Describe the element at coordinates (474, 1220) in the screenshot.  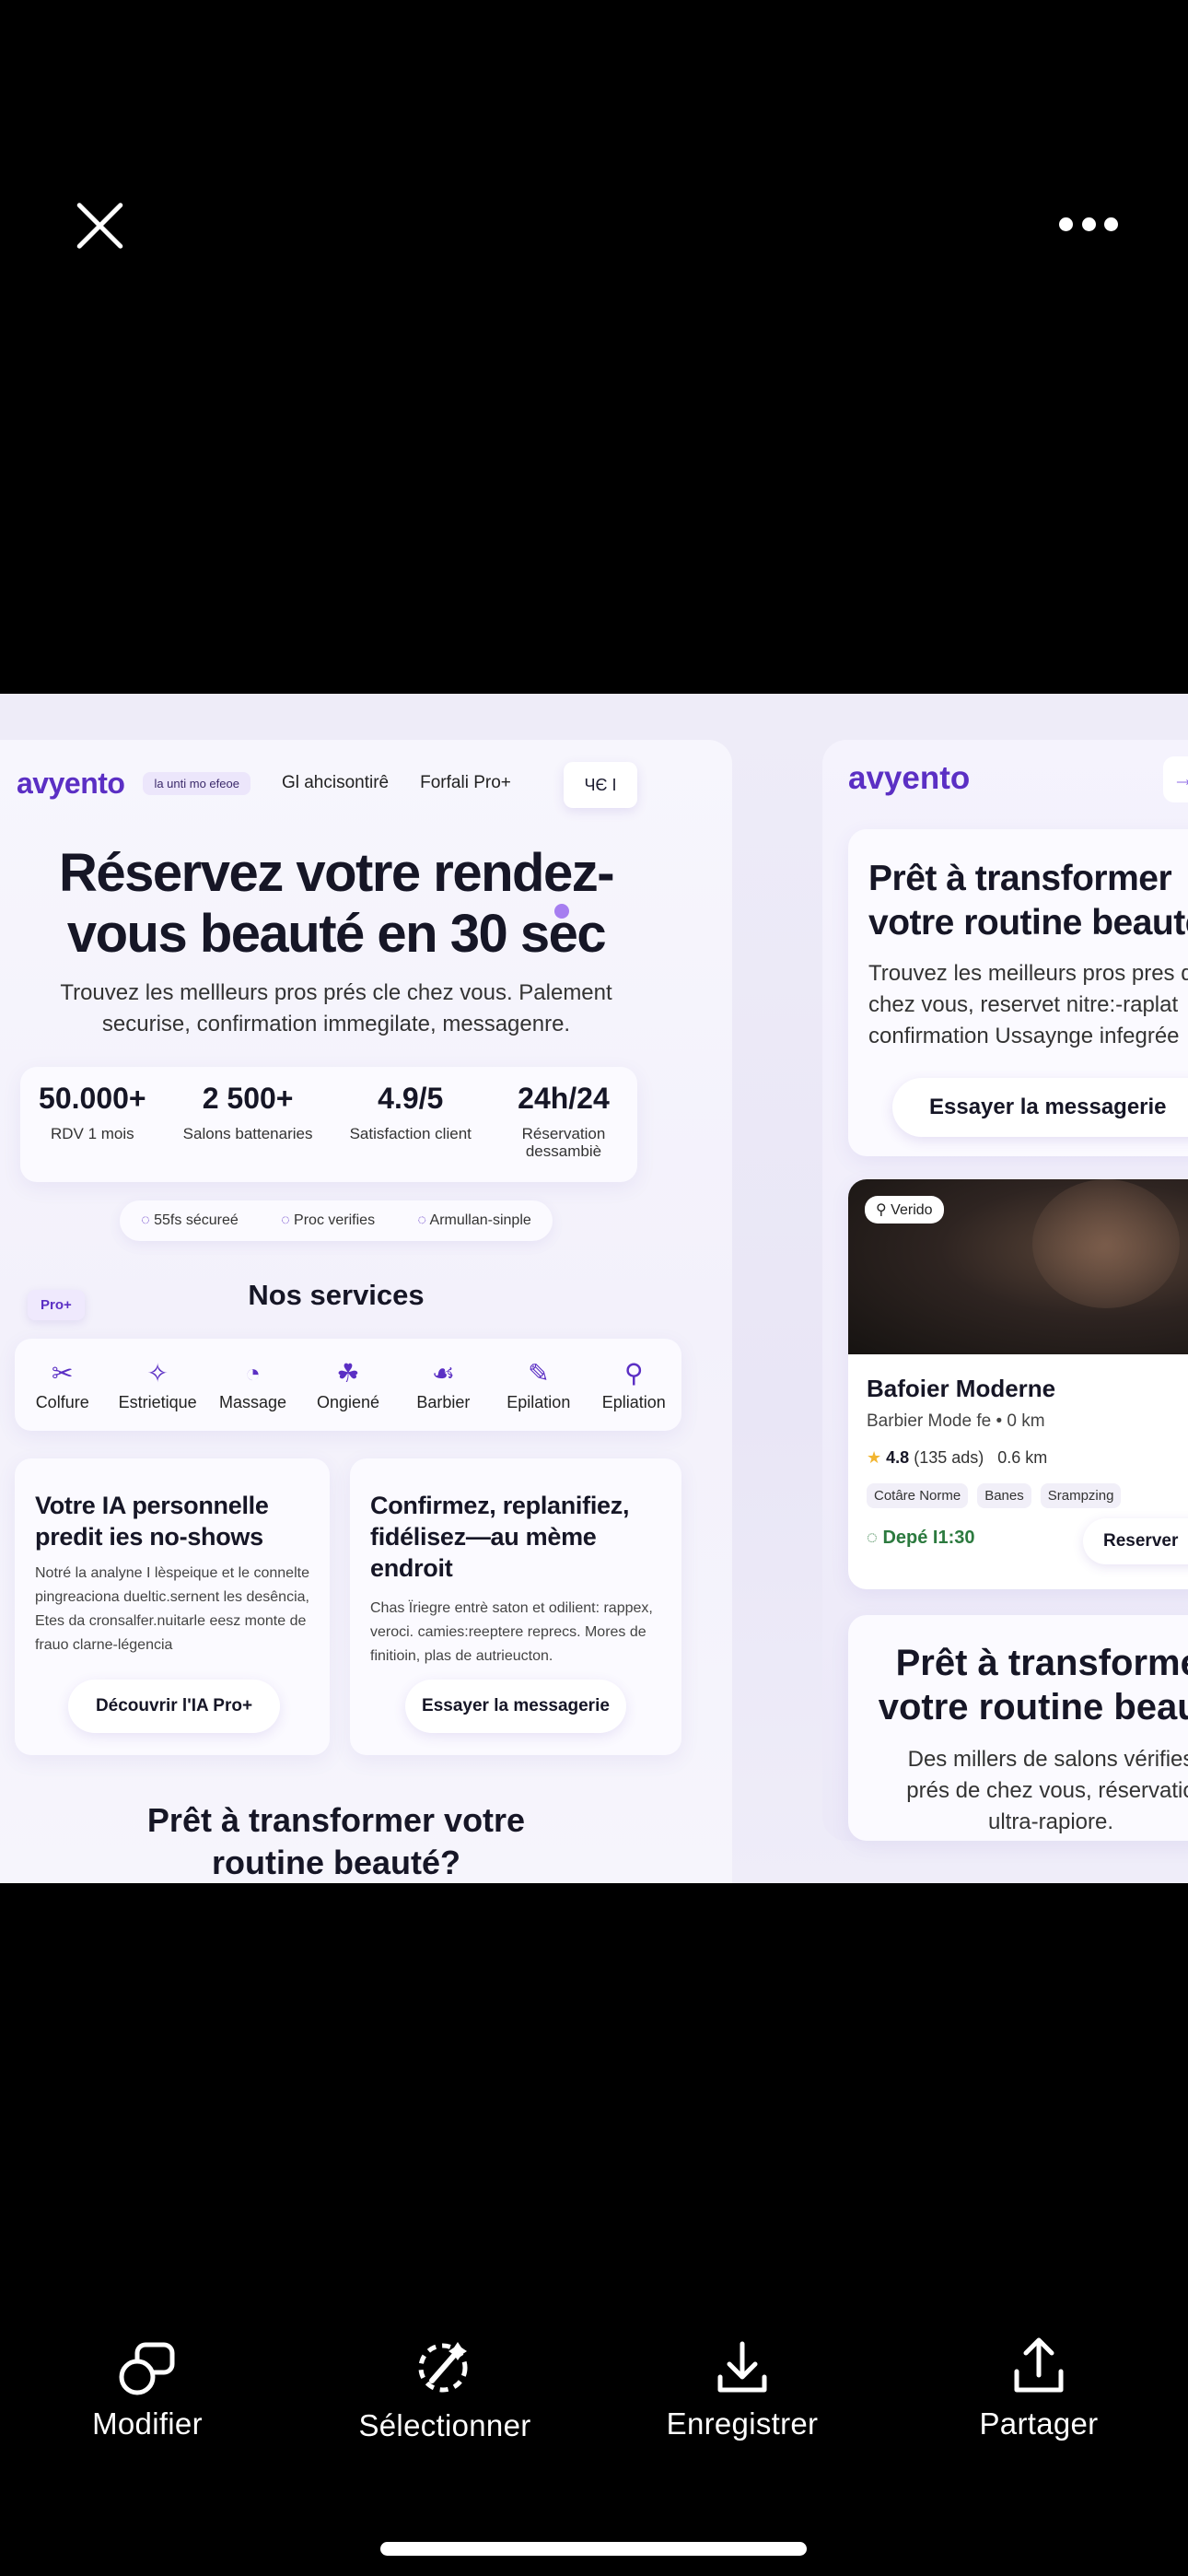
I see `trust-badge: Armullan-sinple` at that location.